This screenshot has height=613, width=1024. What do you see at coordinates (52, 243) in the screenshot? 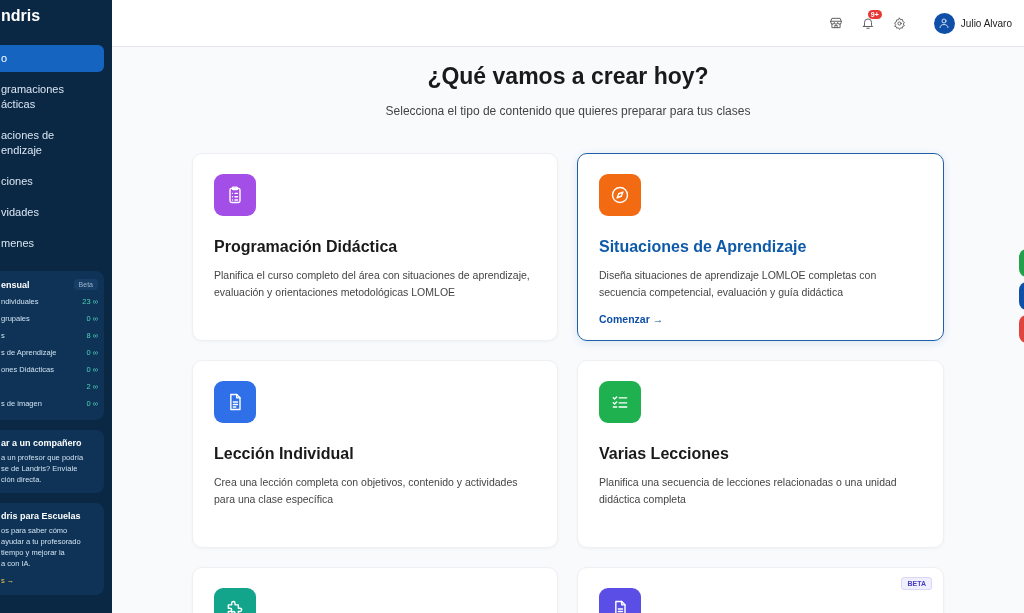
I see `sidebar-item: menes` at bounding box center [52, 243].